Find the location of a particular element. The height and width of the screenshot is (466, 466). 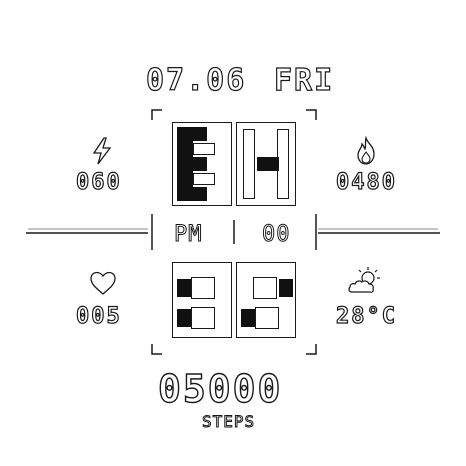

hour-tens-outline-a is located at coordinates (204, 149).